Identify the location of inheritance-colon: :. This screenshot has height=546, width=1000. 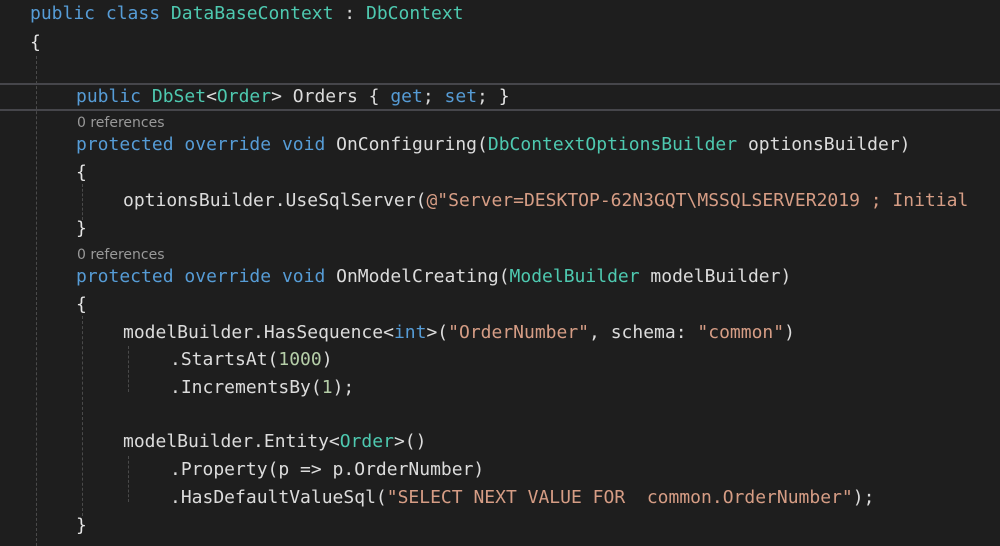
(349, 13).